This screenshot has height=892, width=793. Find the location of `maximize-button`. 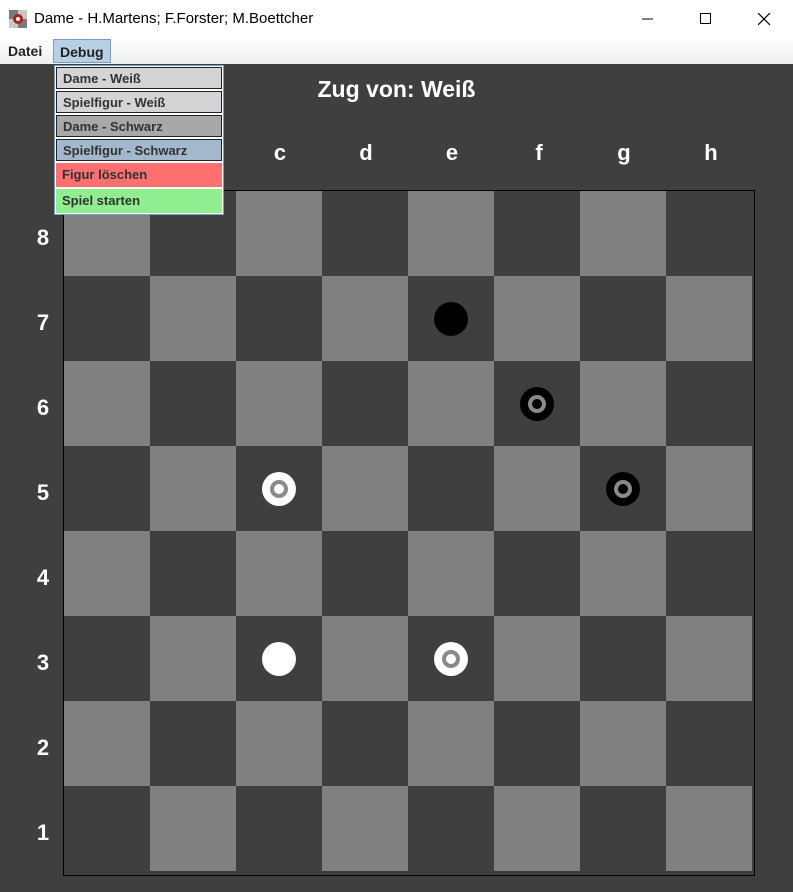

maximize-button is located at coordinates (706, 19).